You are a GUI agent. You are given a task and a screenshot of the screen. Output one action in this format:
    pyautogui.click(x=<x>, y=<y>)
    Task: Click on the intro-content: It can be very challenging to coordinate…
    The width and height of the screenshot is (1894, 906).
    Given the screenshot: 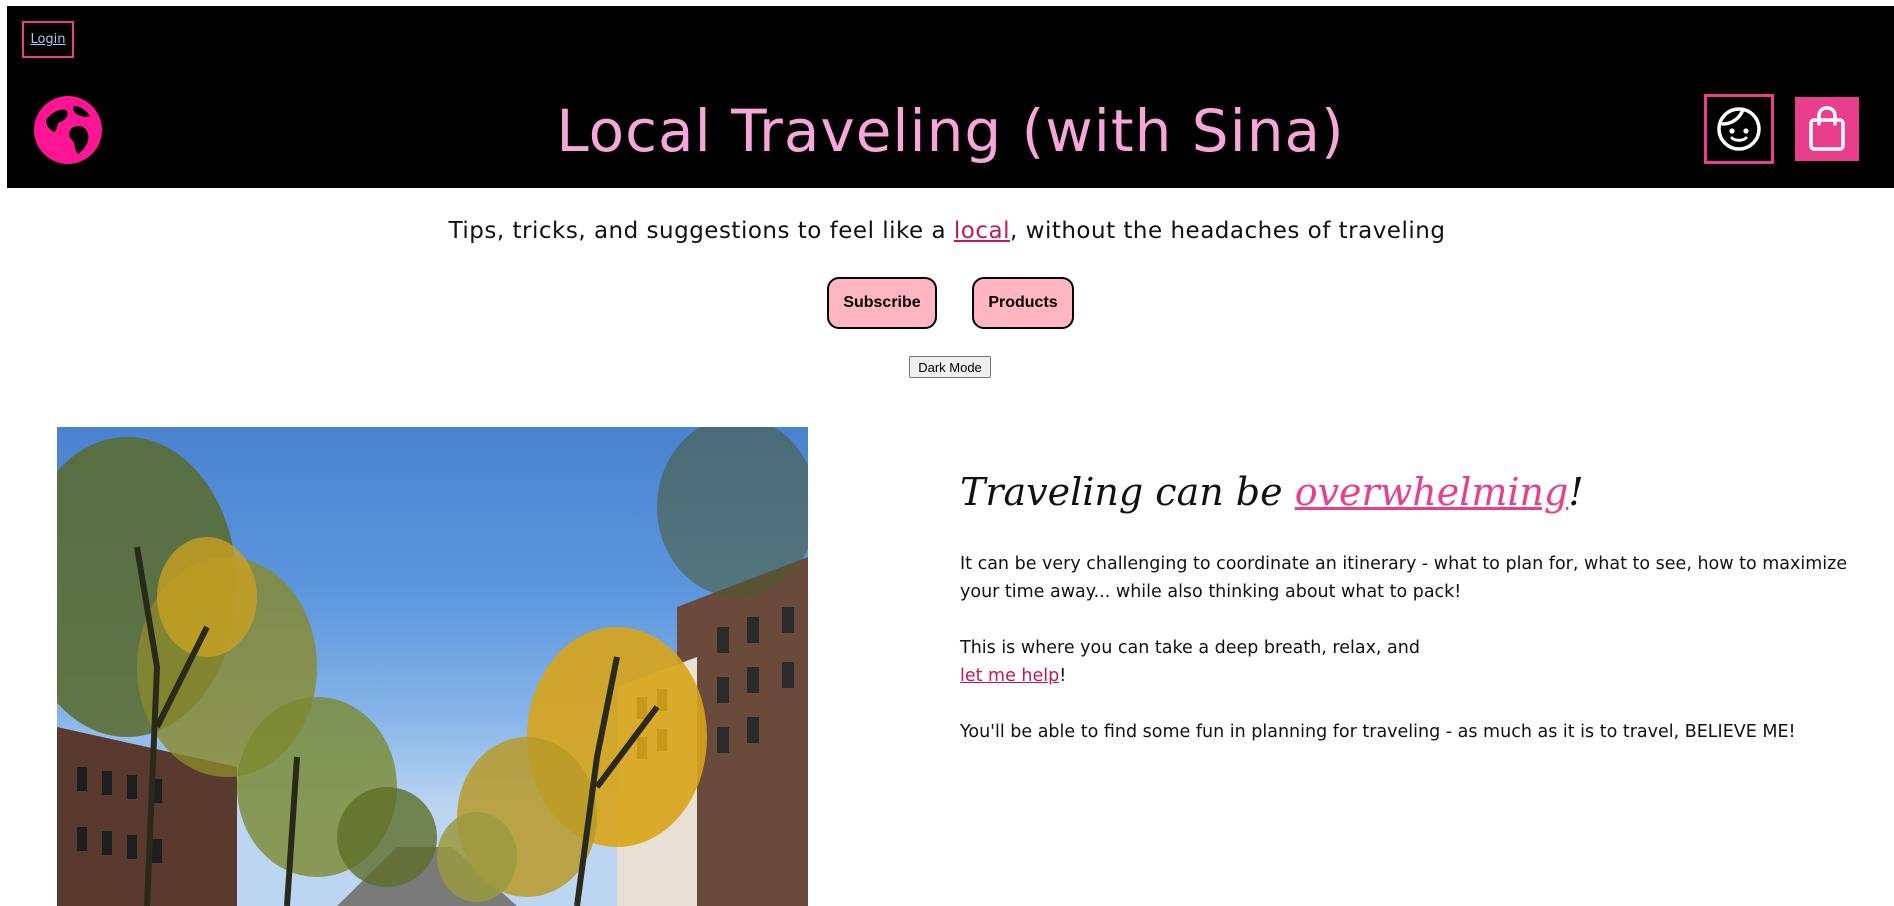 What is the action you would take?
    pyautogui.click(x=1410, y=662)
    